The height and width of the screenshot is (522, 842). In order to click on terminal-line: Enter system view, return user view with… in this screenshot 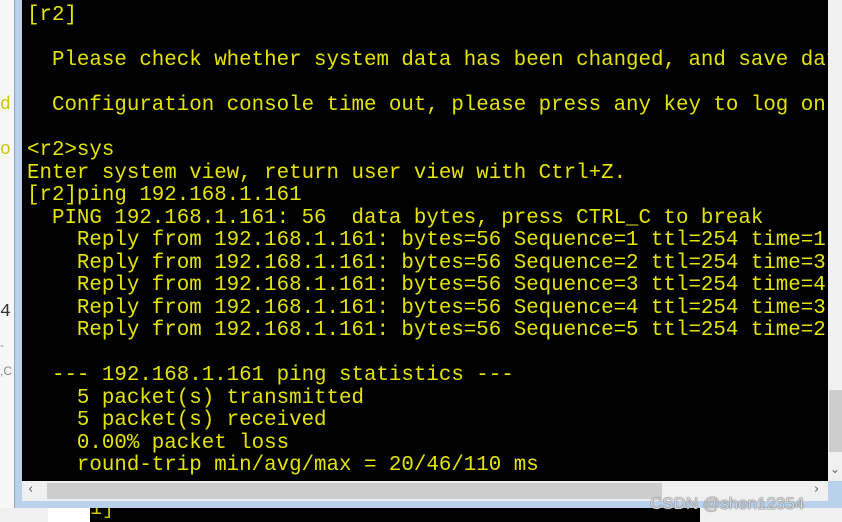, I will do `click(327, 173)`.